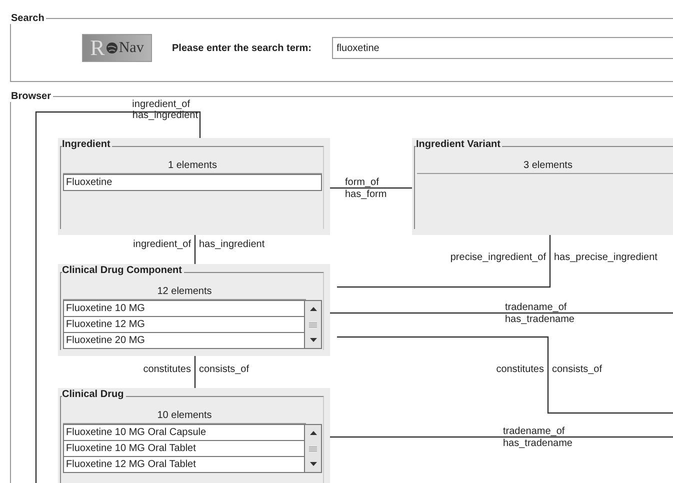 Image resolution: width=673 pixels, height=483 pixels. Describe the element at coordinates (94, 394) in the screenshot. I see `panel-title: Clinical Drug` at that location.